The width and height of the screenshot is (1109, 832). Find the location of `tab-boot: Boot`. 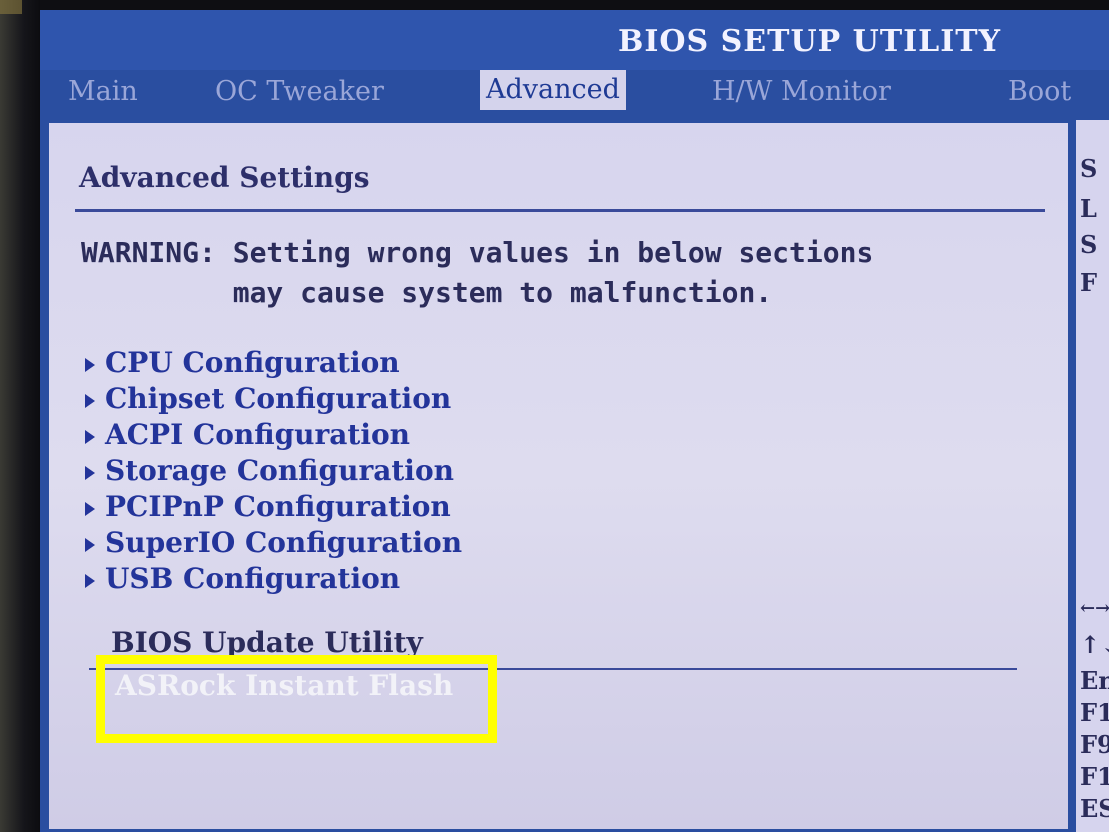

tab-boot: Boot is located at coordinates (1039, 92).